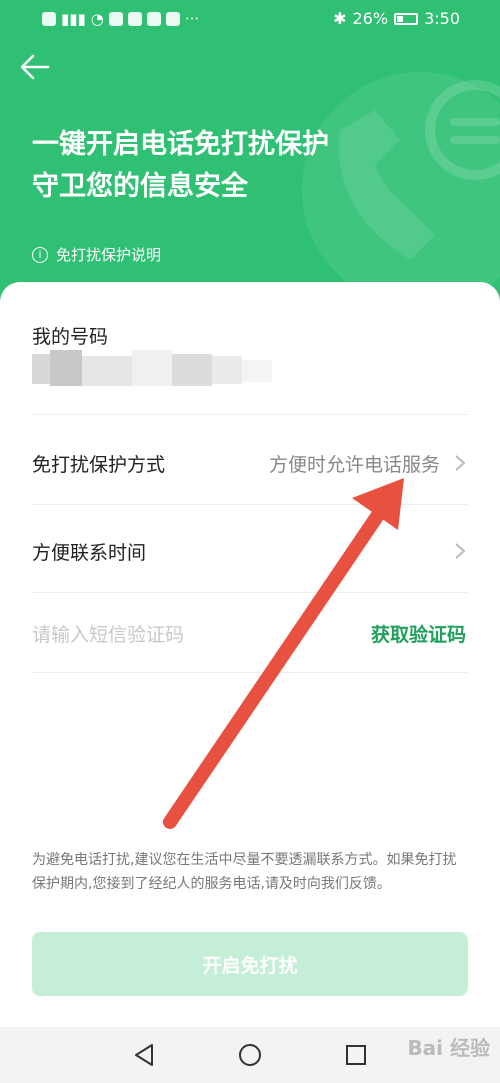 This screenshot has height=1083, width=500. I want to click on clock: 3:50, so click(442, 18).